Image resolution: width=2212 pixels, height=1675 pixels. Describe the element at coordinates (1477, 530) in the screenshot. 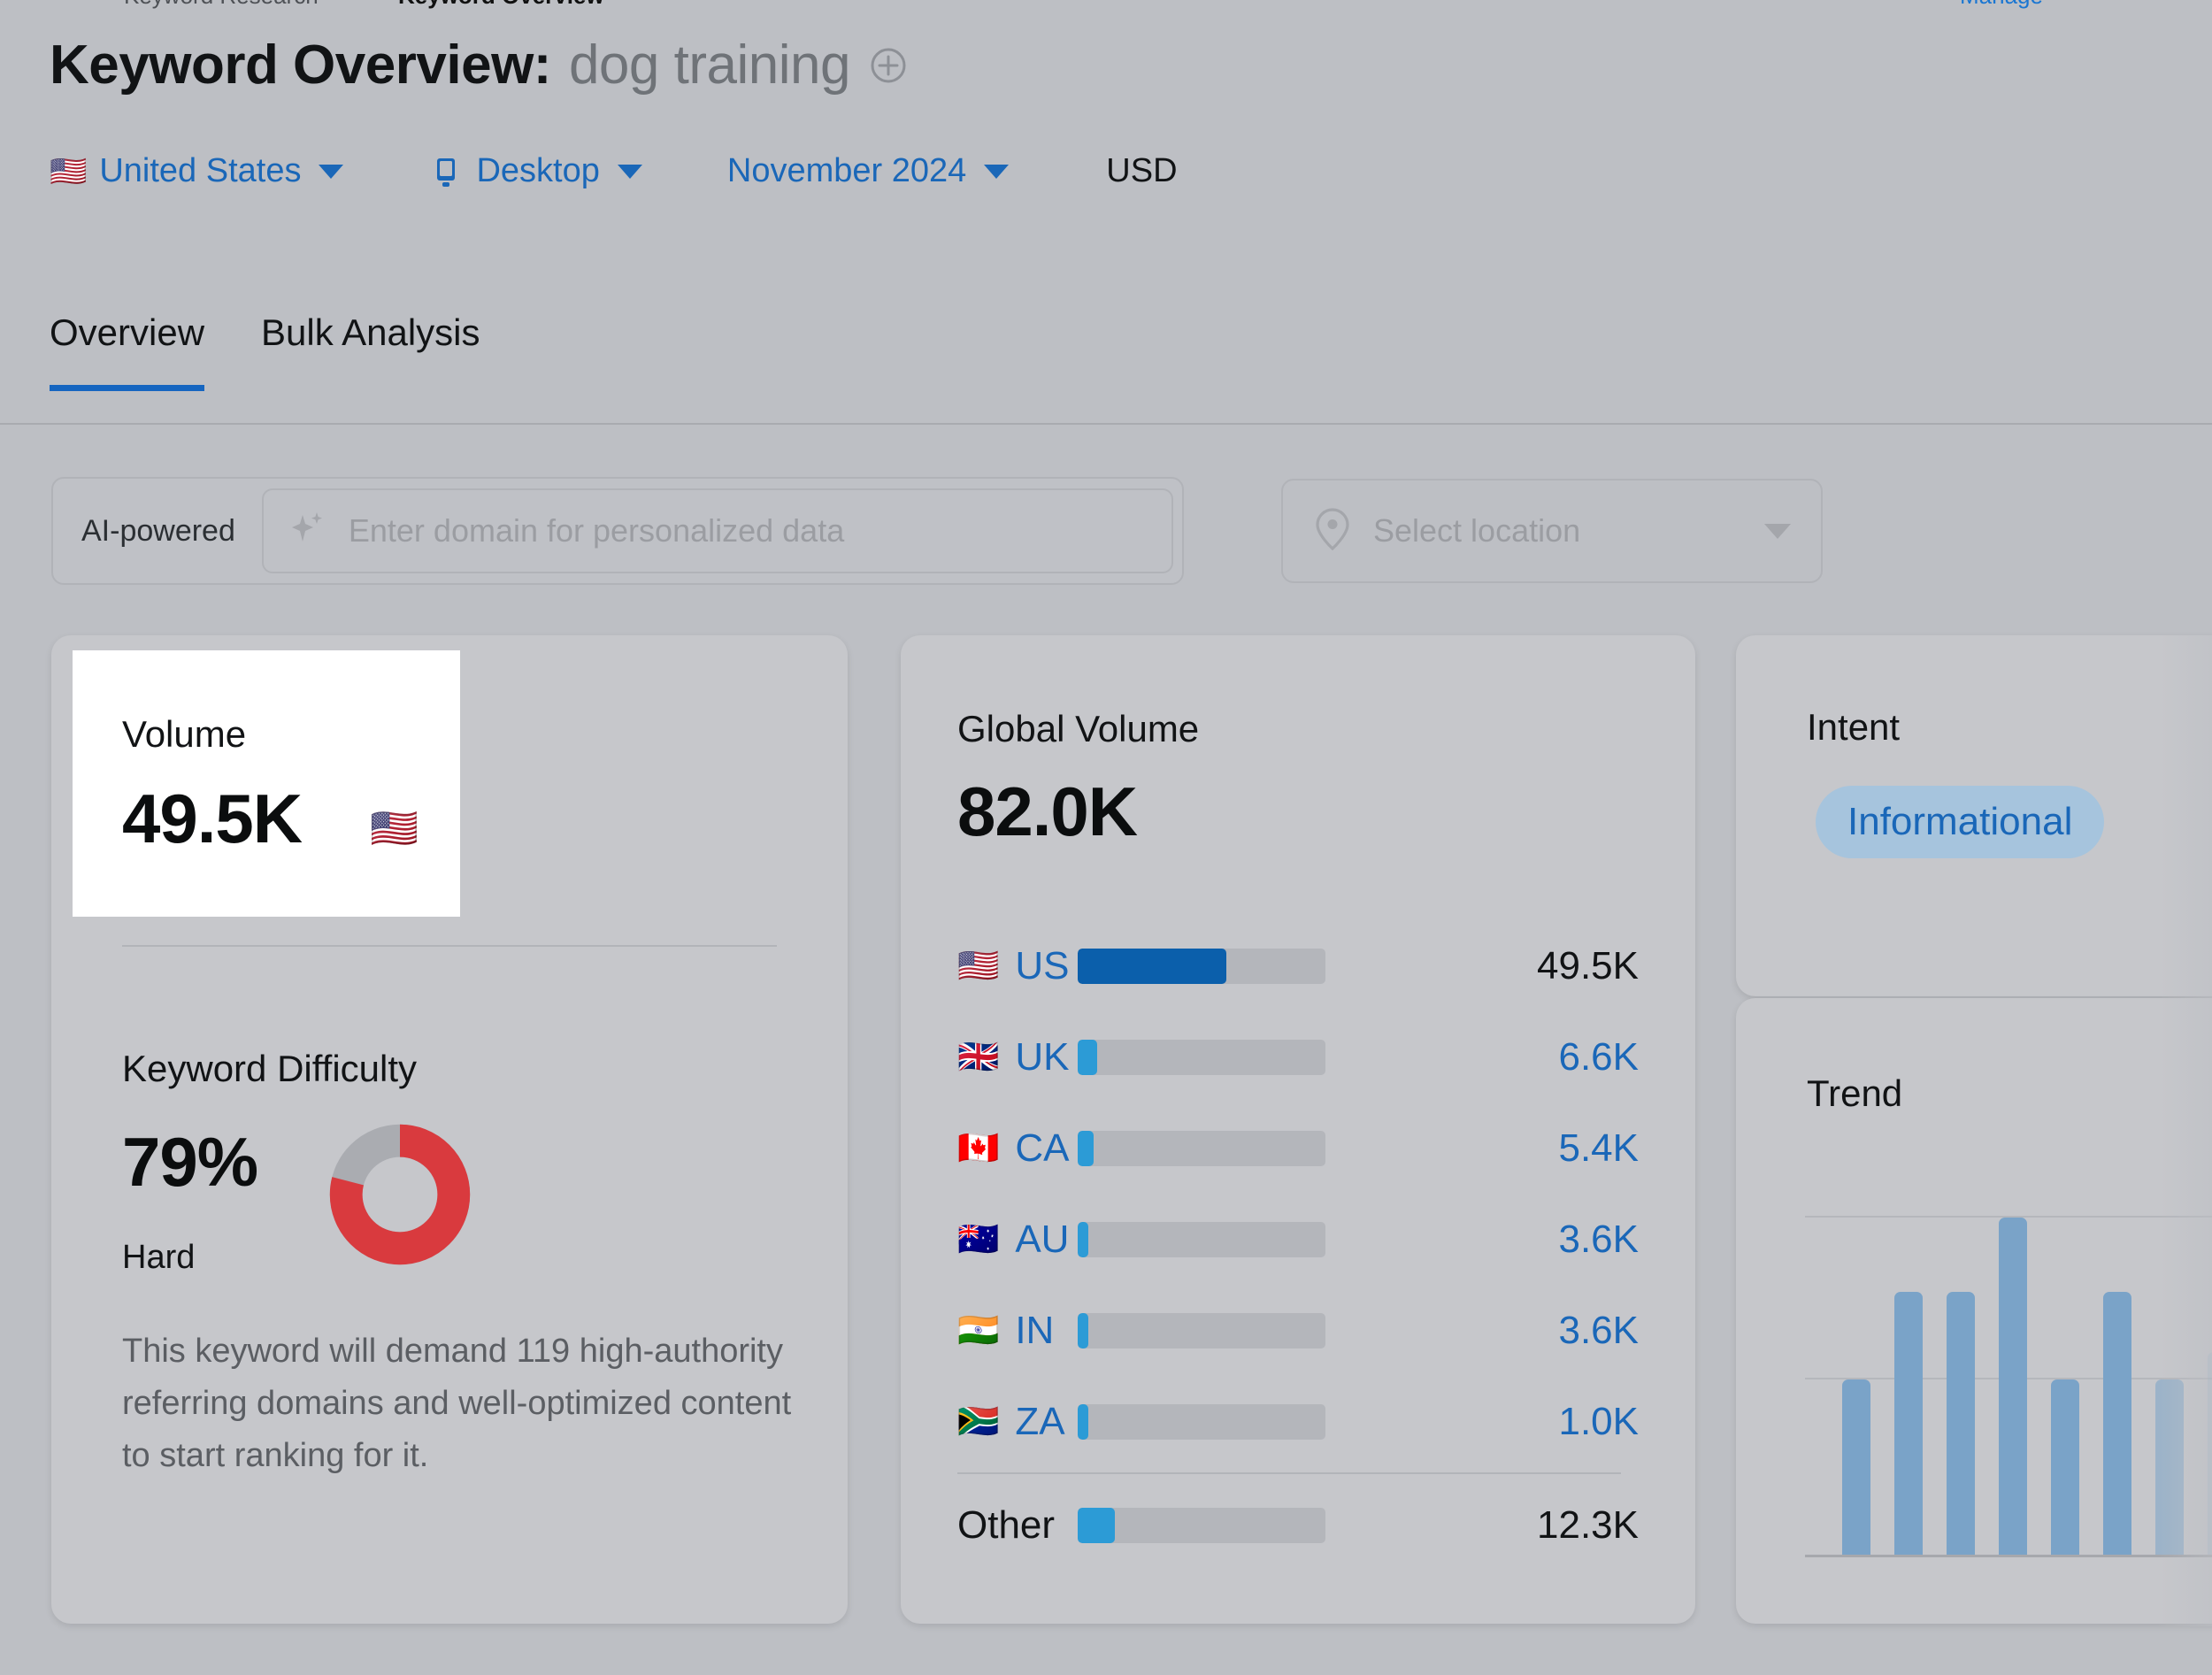

I see `location-select-placeholder: Select location` at that location.